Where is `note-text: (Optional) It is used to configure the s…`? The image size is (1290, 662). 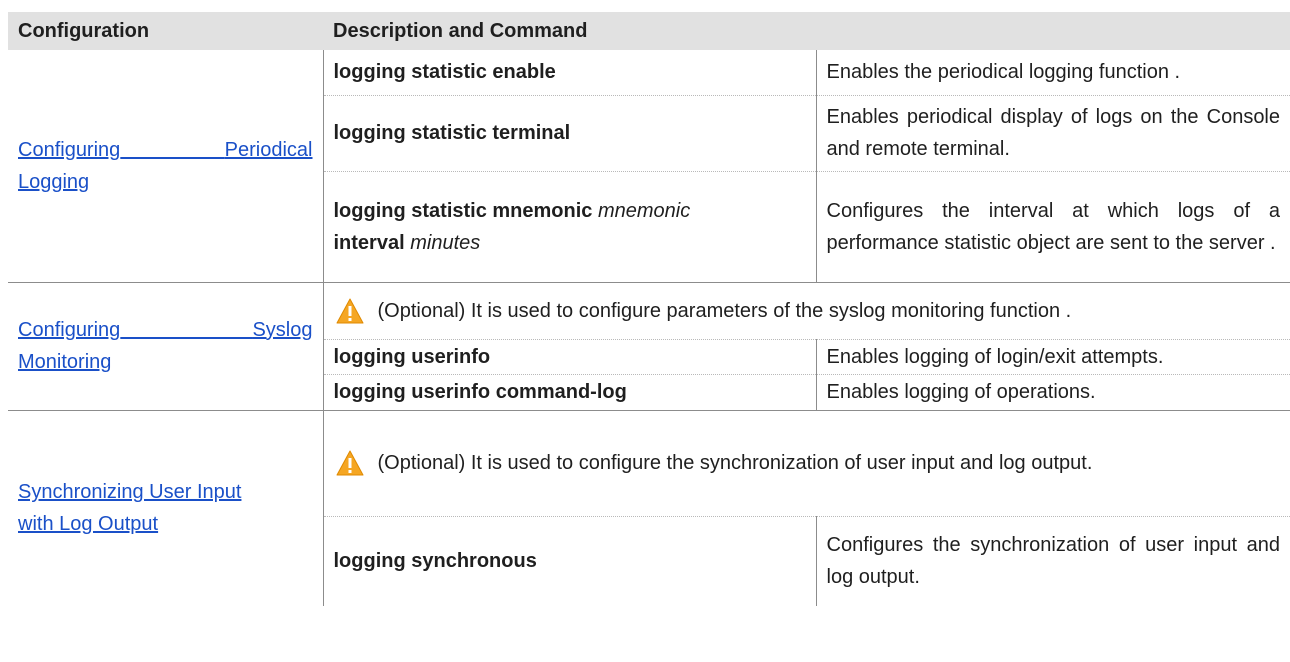 note-text: (Optional) It is used to configure the s… is located at coordinates (735, 463).